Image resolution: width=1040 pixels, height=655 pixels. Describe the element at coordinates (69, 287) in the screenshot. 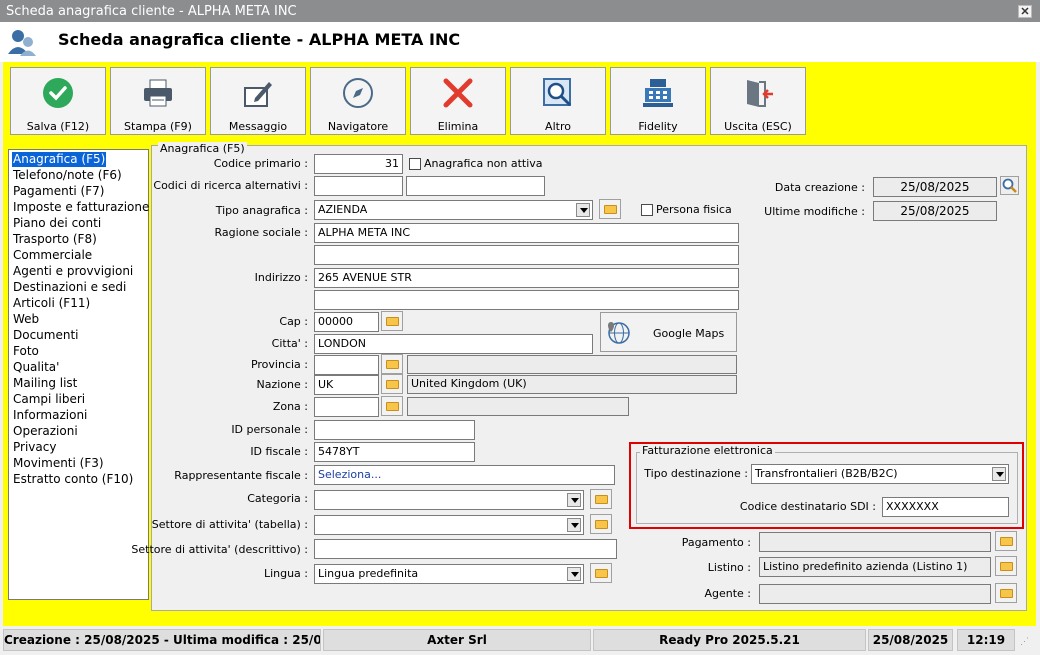

I see `sidebar-item-destinazioni: Destinazioni e sedi` at that location.